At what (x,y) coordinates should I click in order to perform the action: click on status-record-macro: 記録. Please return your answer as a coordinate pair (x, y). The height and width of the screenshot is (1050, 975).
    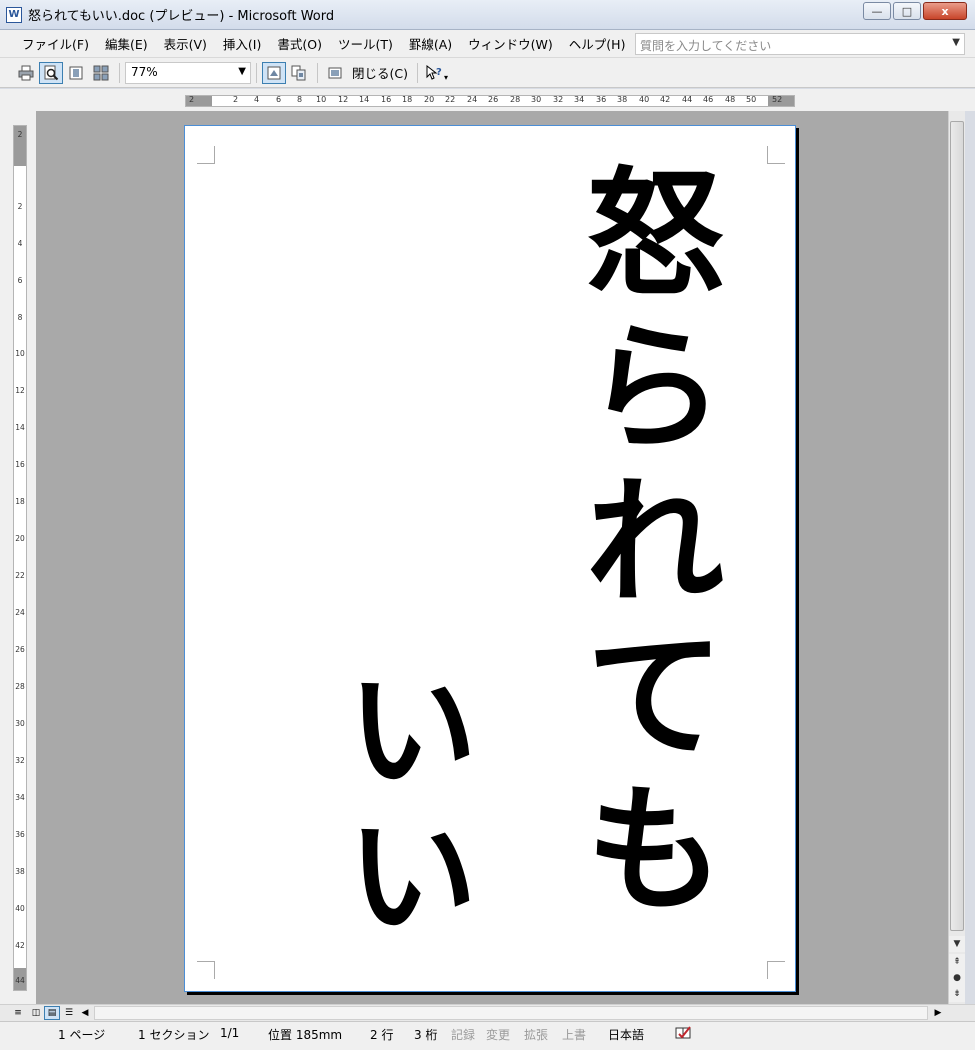
    Looking at the image, I should click on (463, 1034).